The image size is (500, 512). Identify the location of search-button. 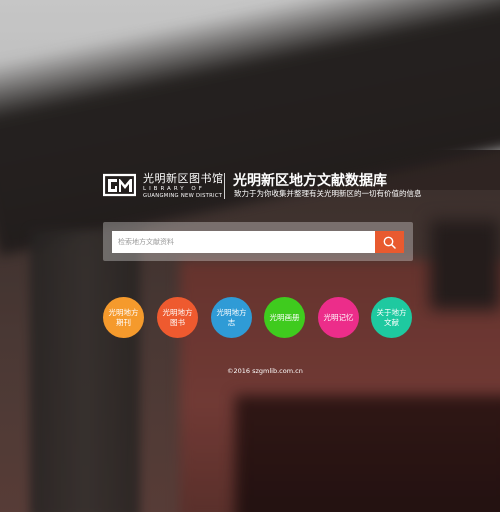
(389, 242).